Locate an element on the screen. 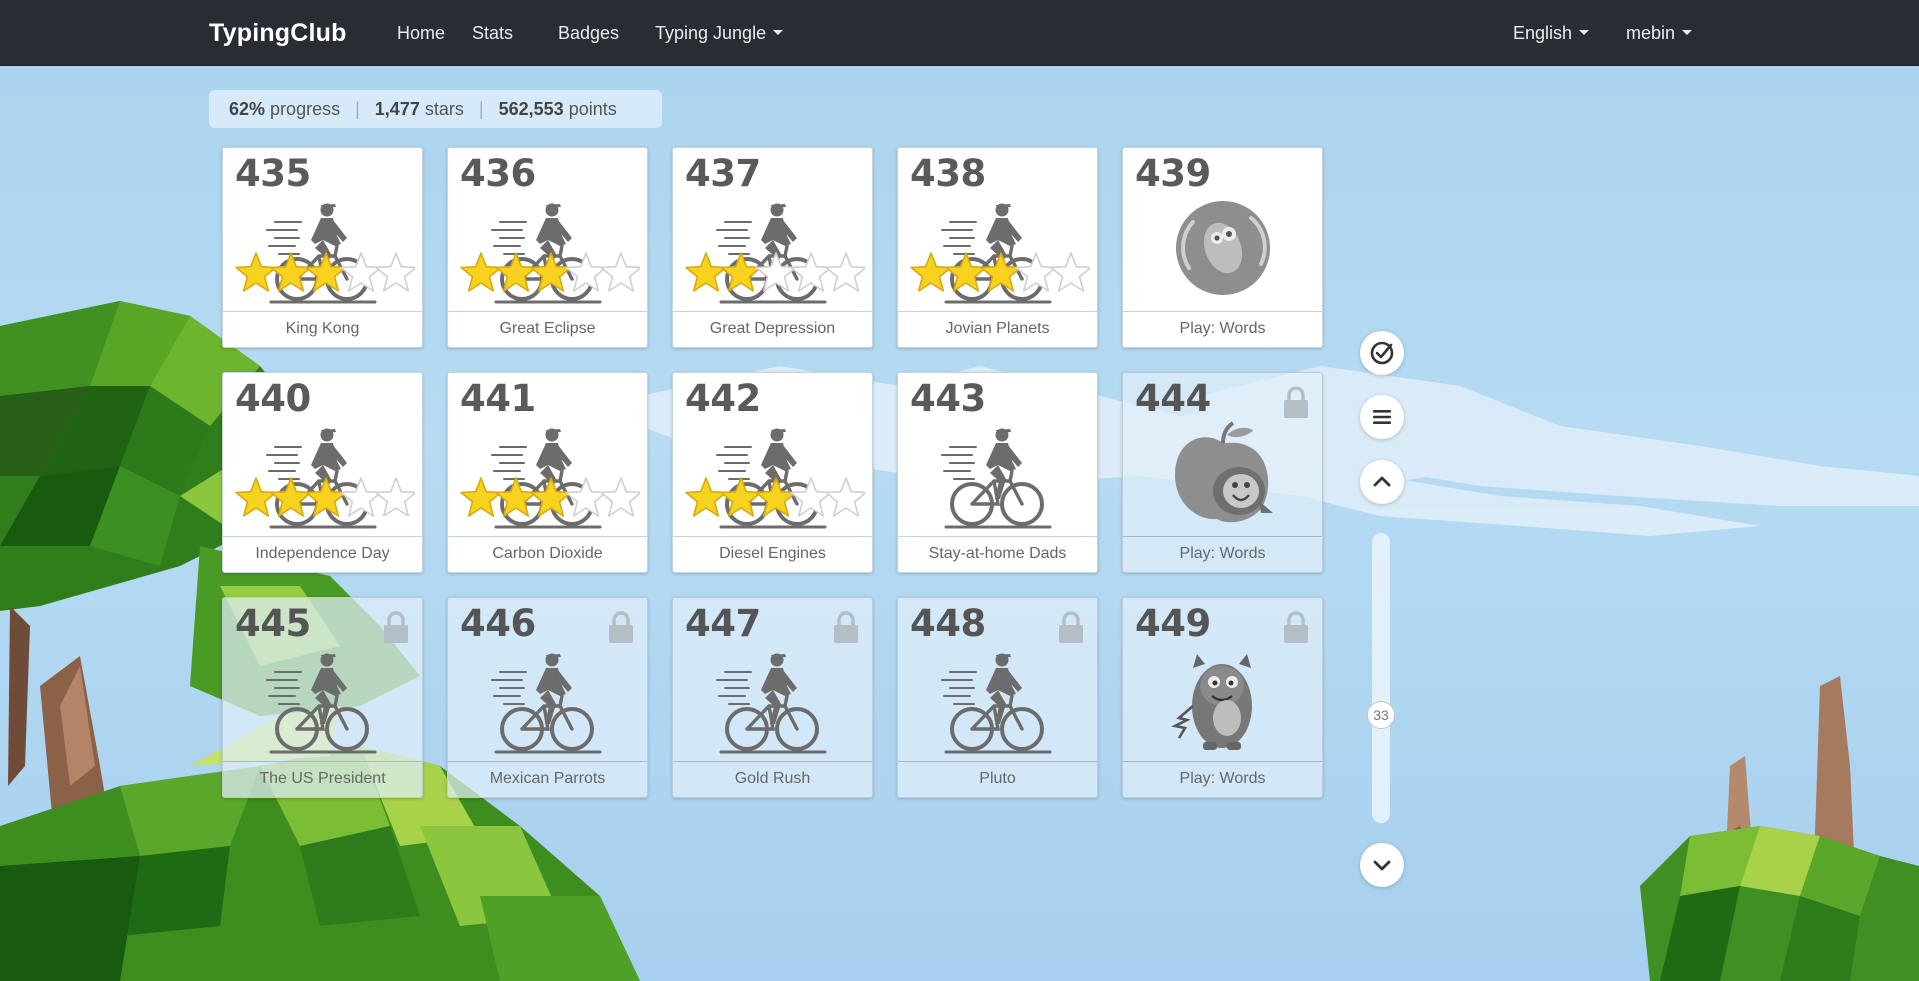 The image size is (1919, 981). lesson-number: 445 is located at coordinates (273, 623).